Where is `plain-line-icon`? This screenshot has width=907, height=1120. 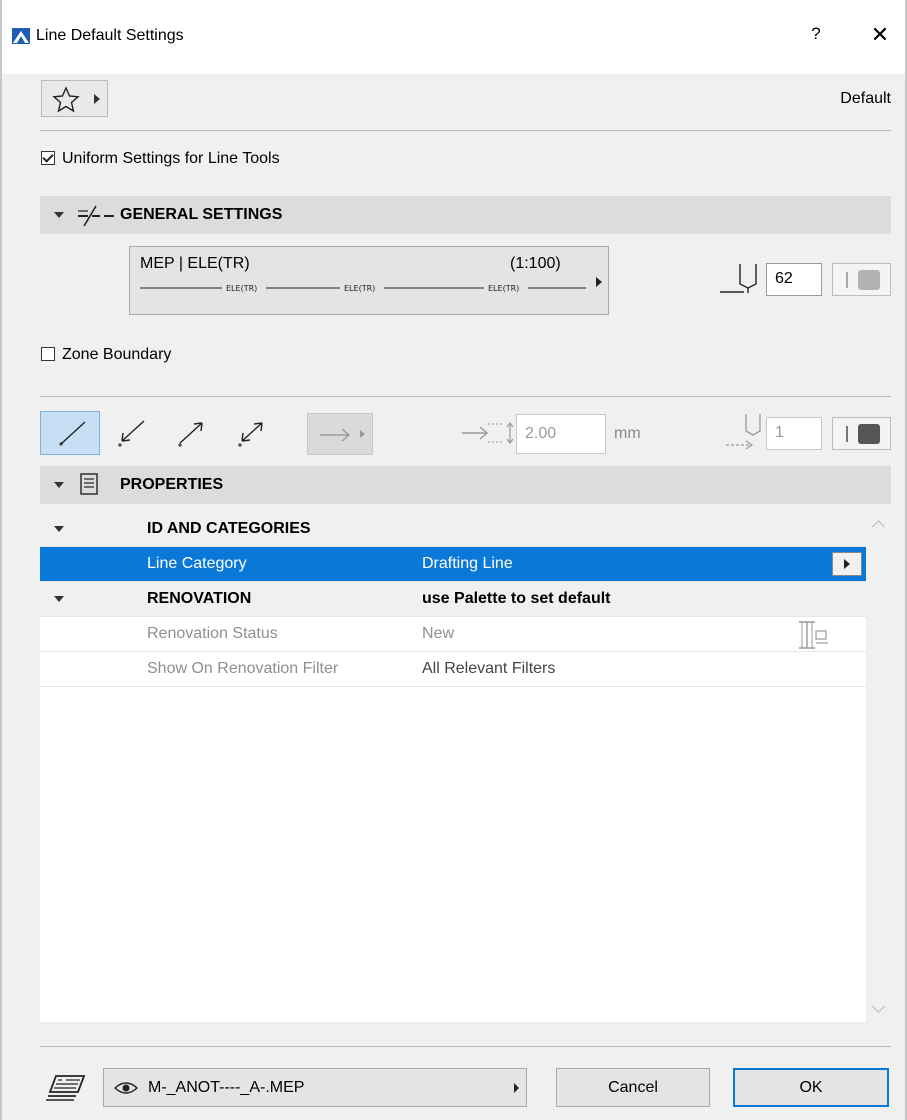
plain-line-icon is located at coordinates (72, 433).